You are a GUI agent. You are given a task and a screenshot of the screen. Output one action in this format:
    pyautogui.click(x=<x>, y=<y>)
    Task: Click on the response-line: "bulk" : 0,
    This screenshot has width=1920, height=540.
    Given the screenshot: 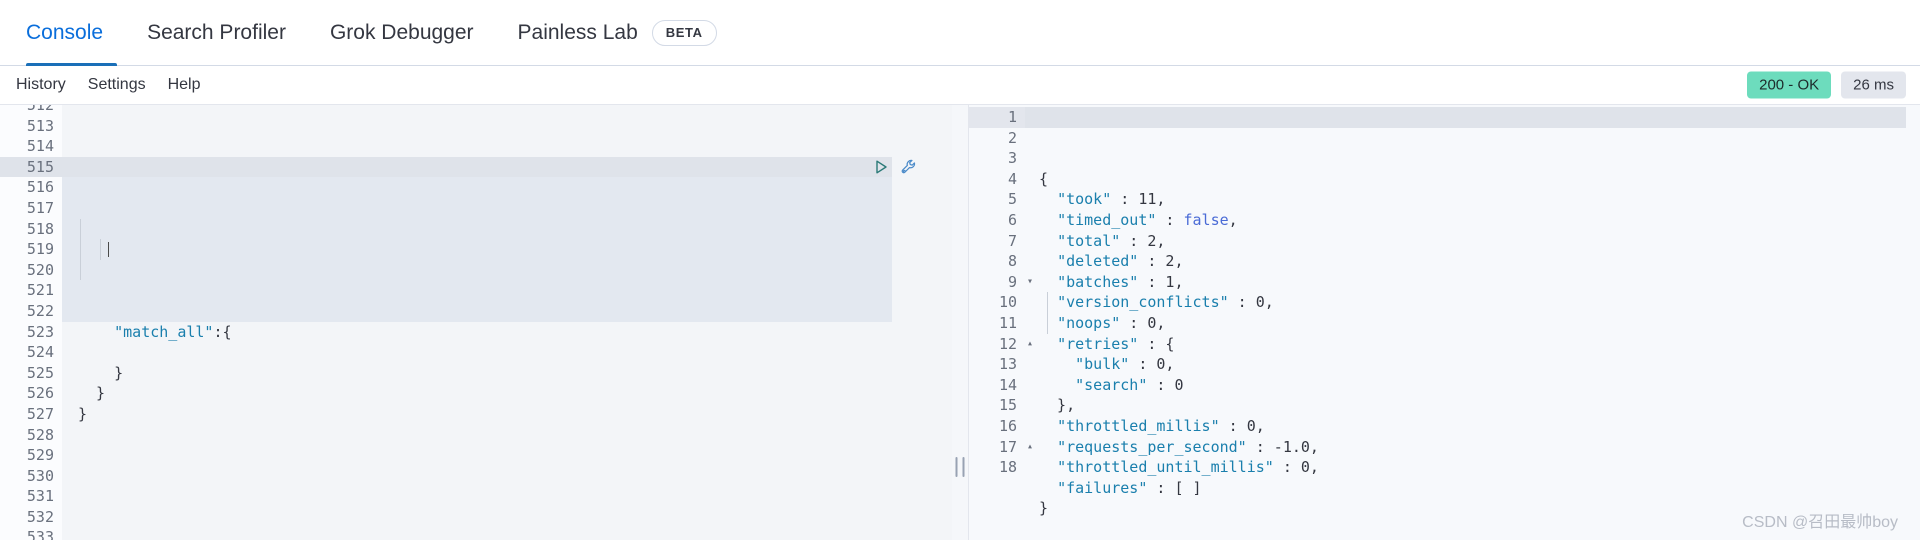 What is the action you would take?
    pyautogui.click(x=1125, y=364)
    